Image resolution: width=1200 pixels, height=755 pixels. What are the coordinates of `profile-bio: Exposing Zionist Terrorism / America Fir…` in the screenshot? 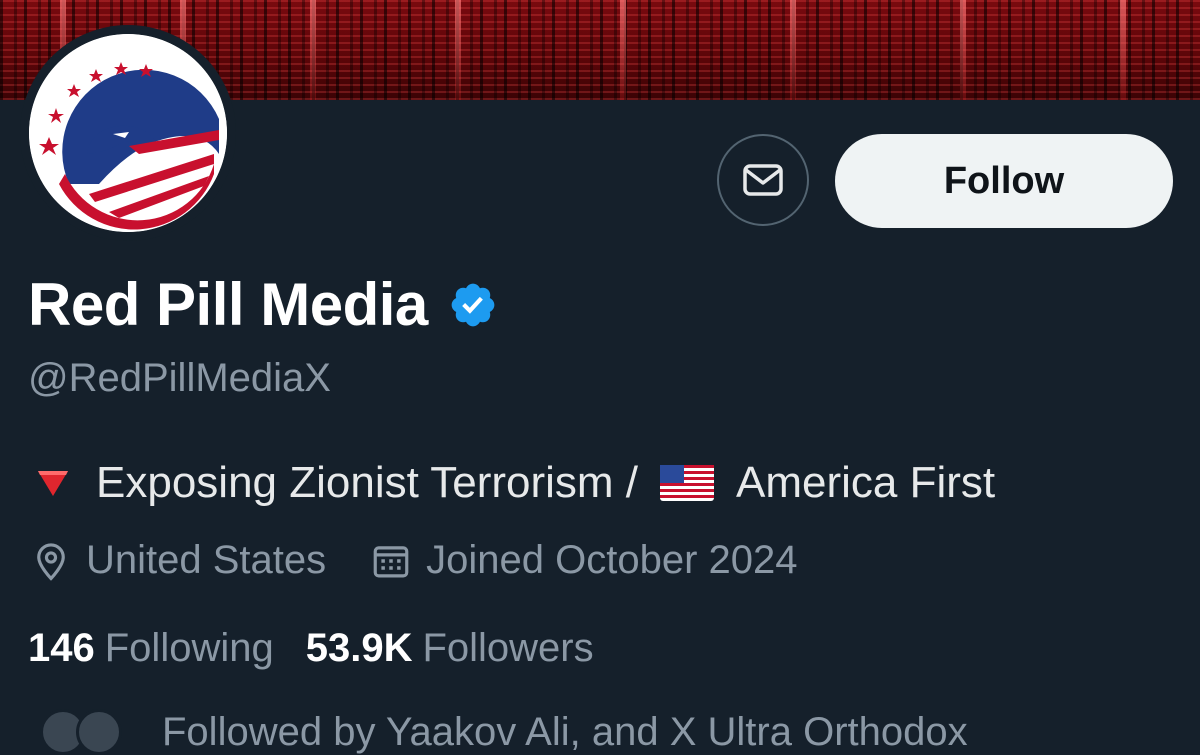 It's located at (515, 483).